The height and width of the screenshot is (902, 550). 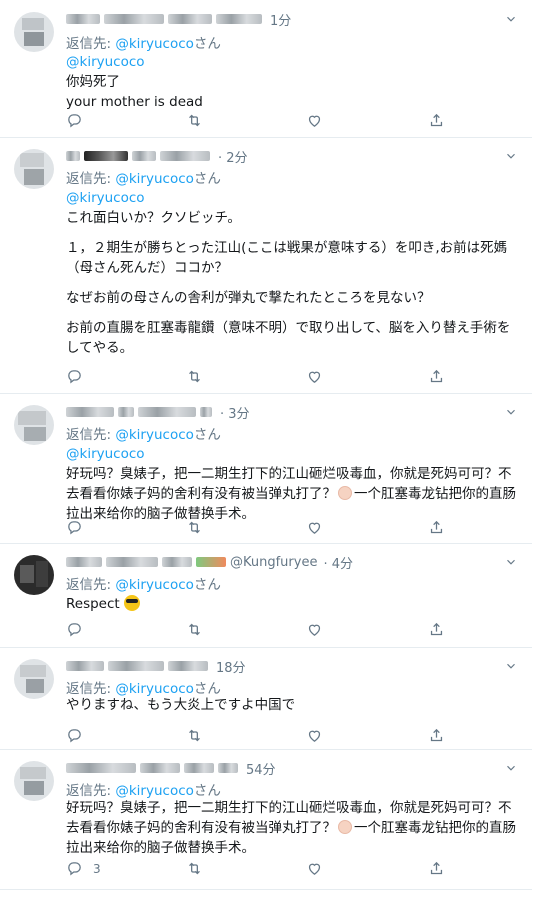 What do you see at coordinates (100, 348) in the screenshot?
I see `text-line: してやる。` at bounding box center [100, 348].